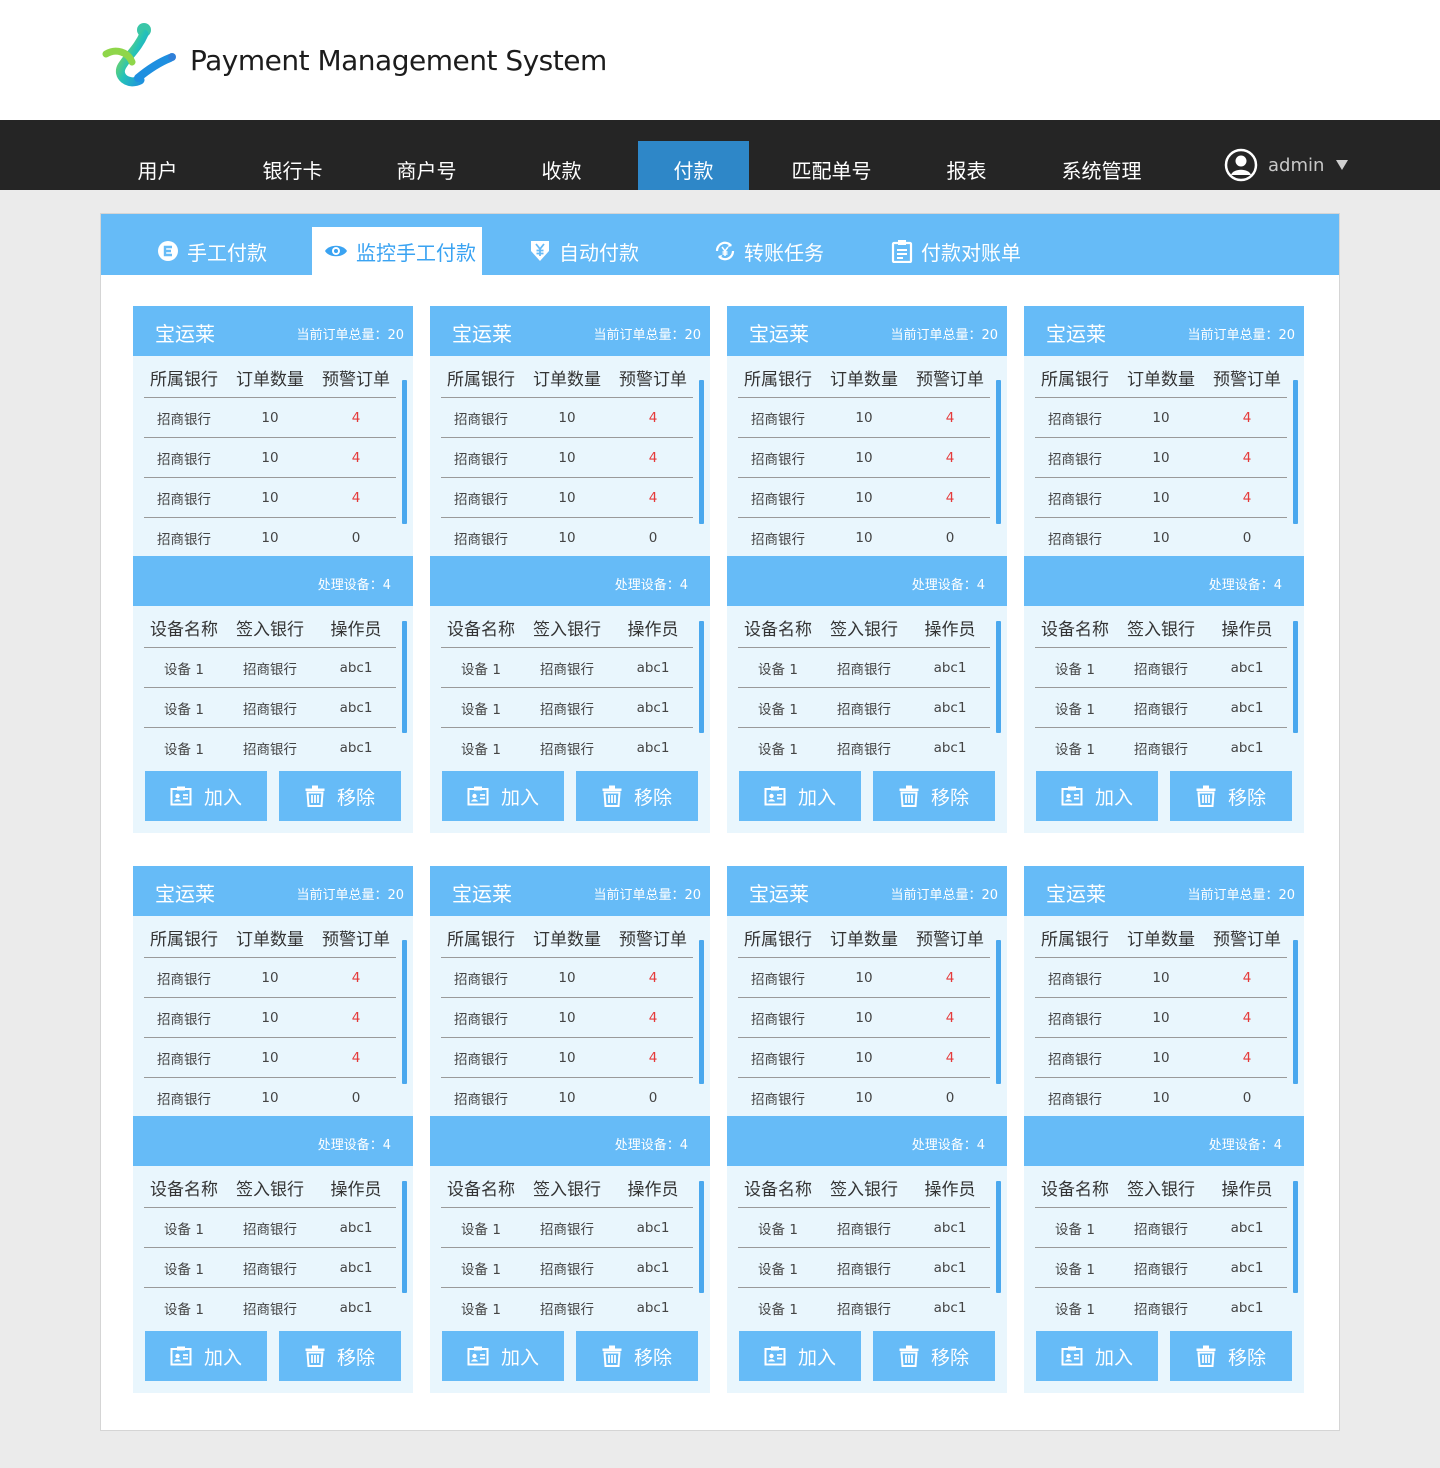 This screenshot has height=1468, width=1440. Describe the element at coordinates (584, 251) in the screenshot. I see `tab-auto-payment: 自动付款` at that location.